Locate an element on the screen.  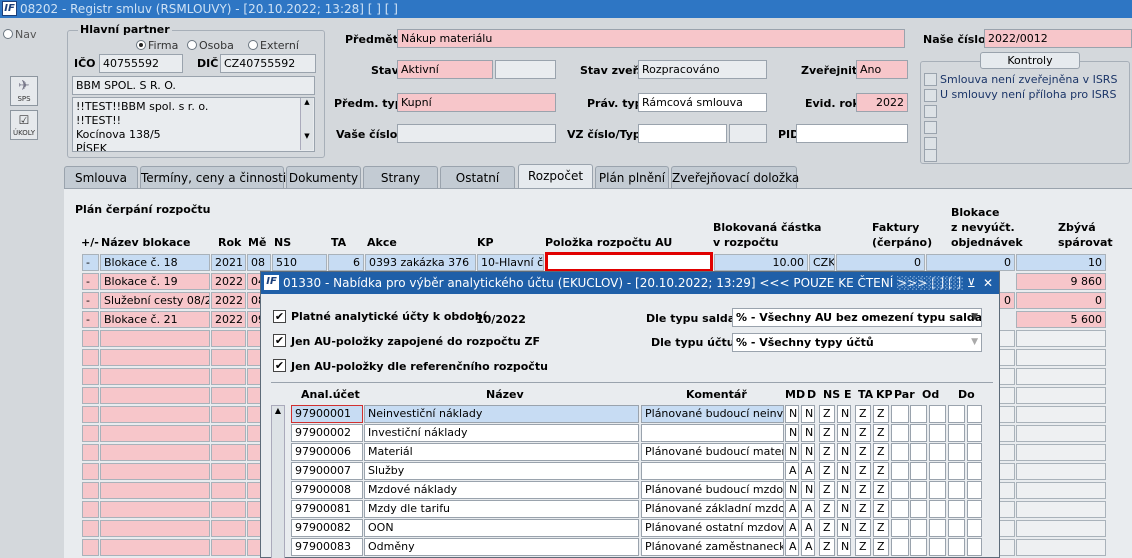
dialog-cell-md: N is located at coordinates (792, 433).